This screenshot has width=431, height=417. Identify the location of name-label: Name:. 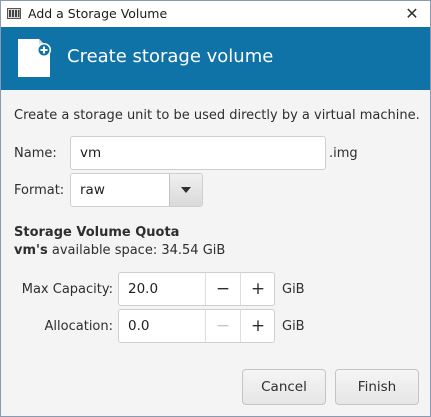
(35, 153).